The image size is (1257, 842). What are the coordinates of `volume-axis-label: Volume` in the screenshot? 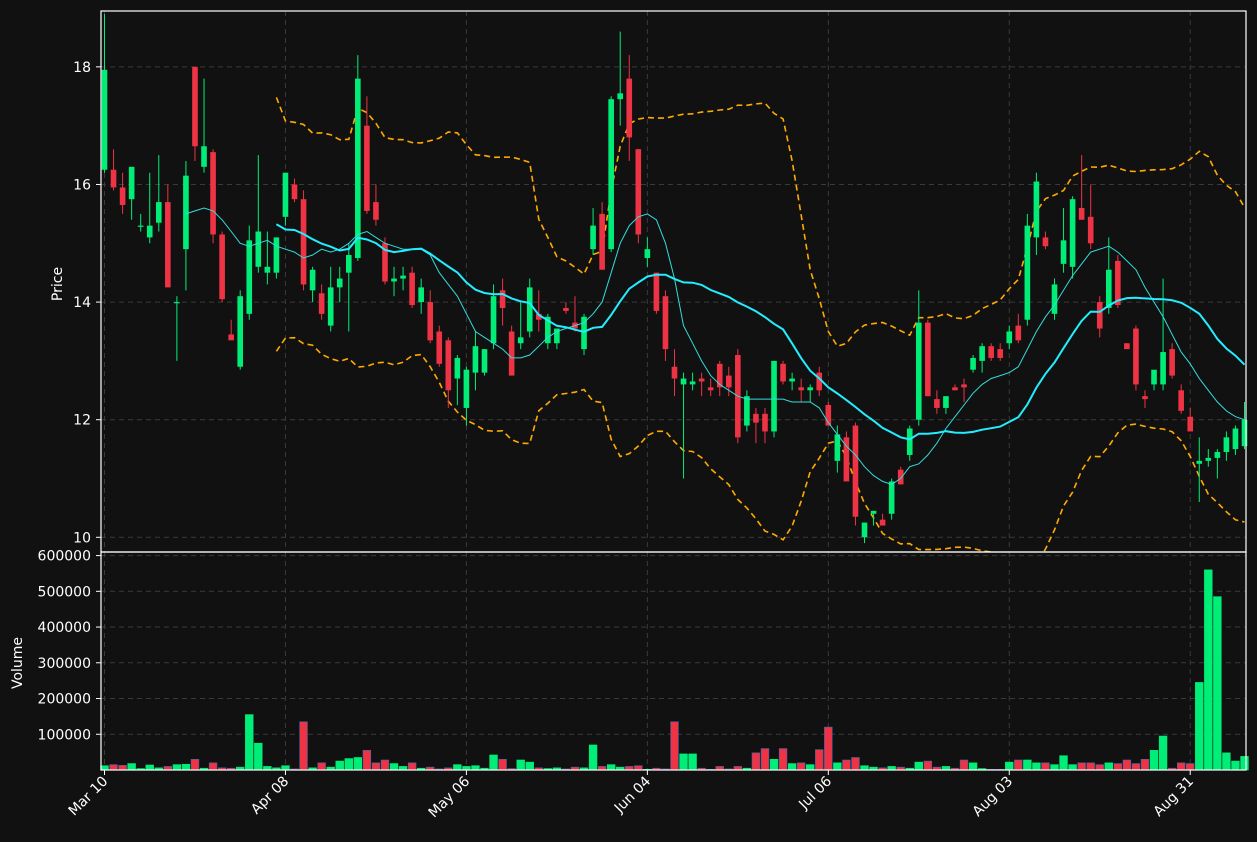 It's located at (18, 663).